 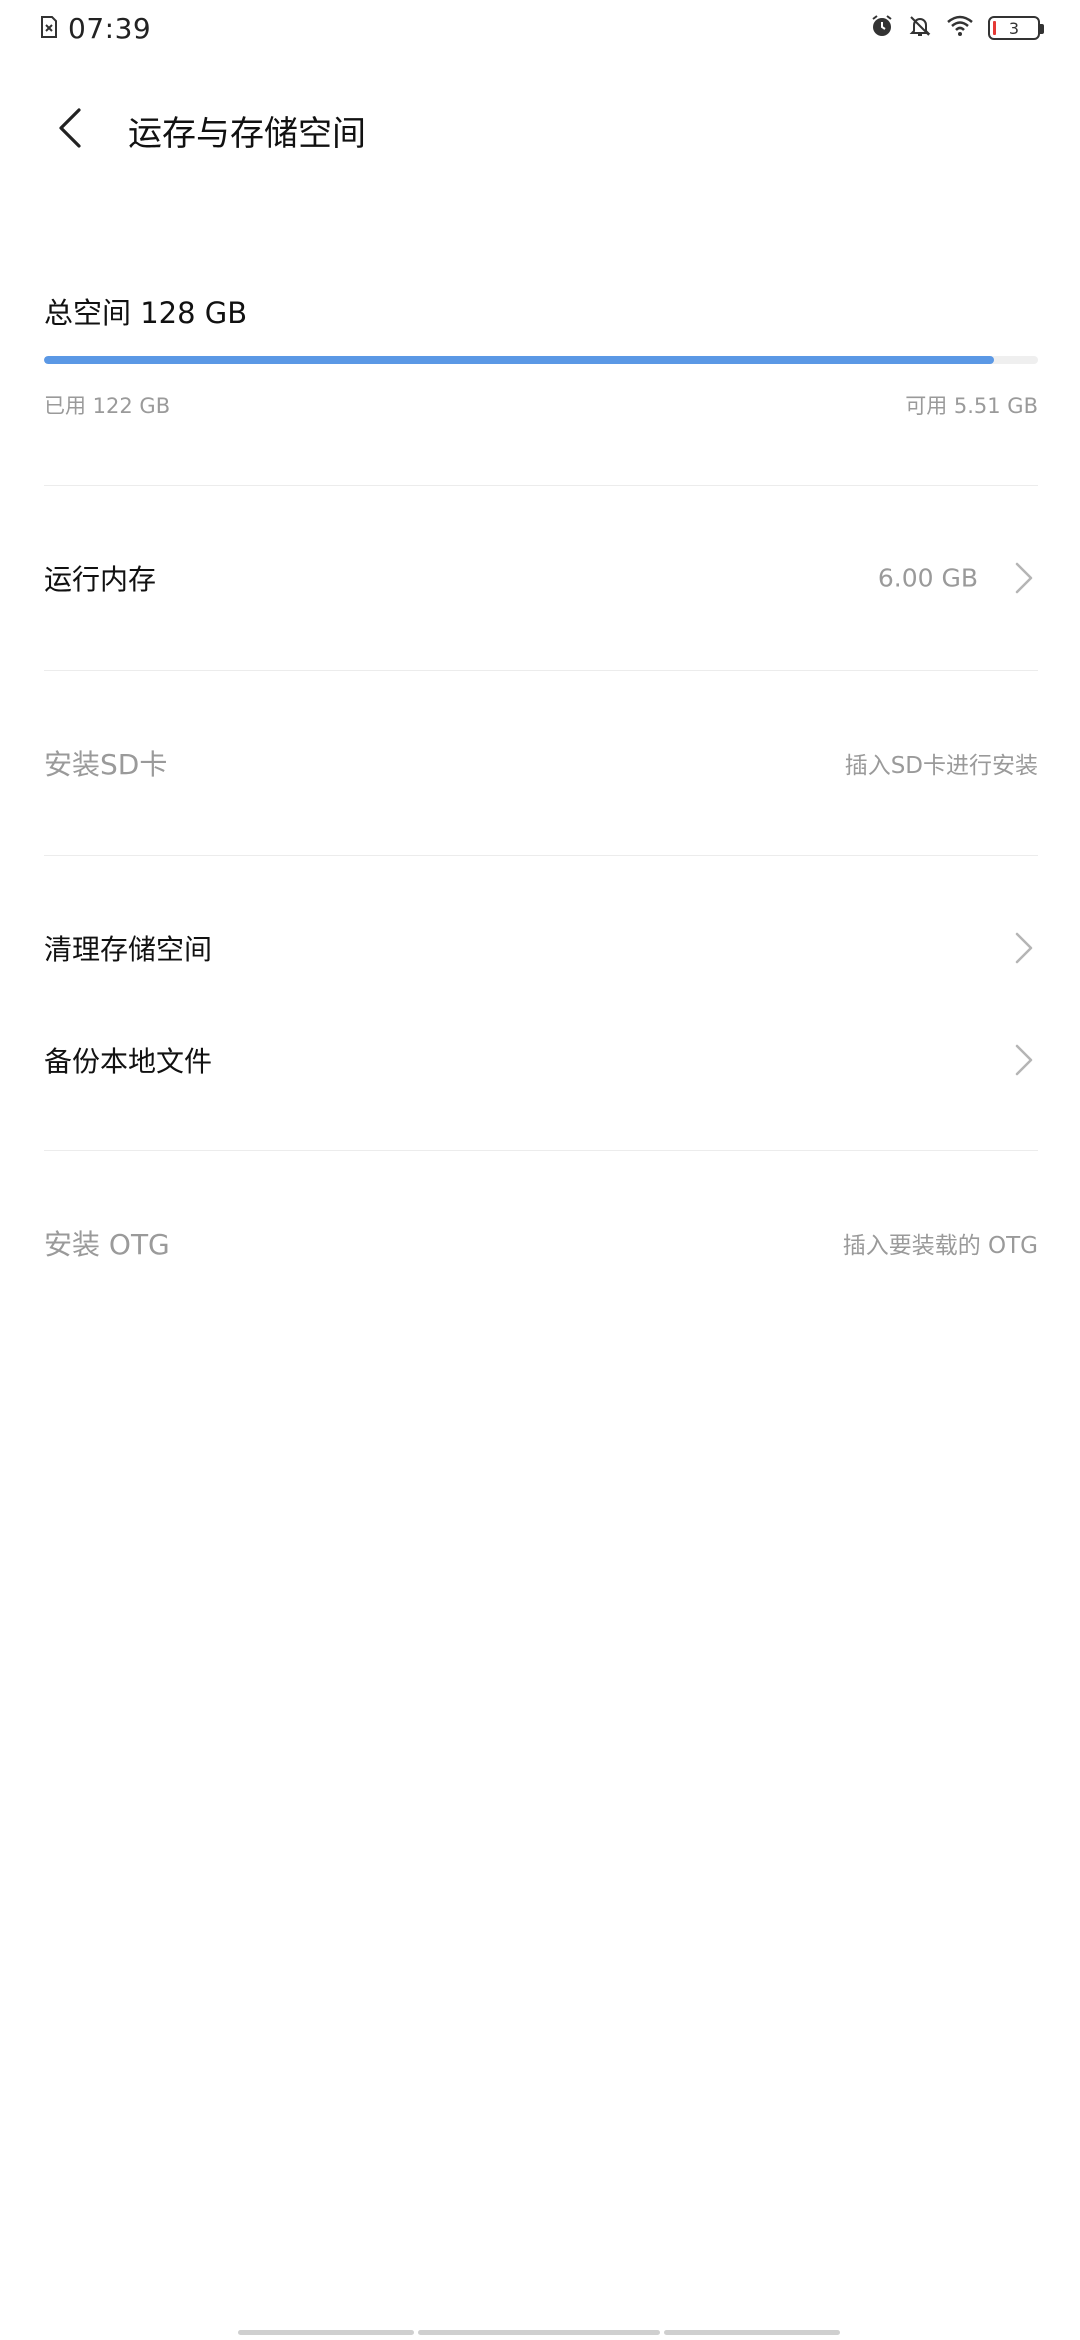 I want to click on storage-progress-bar, so click(x=541, y=360).